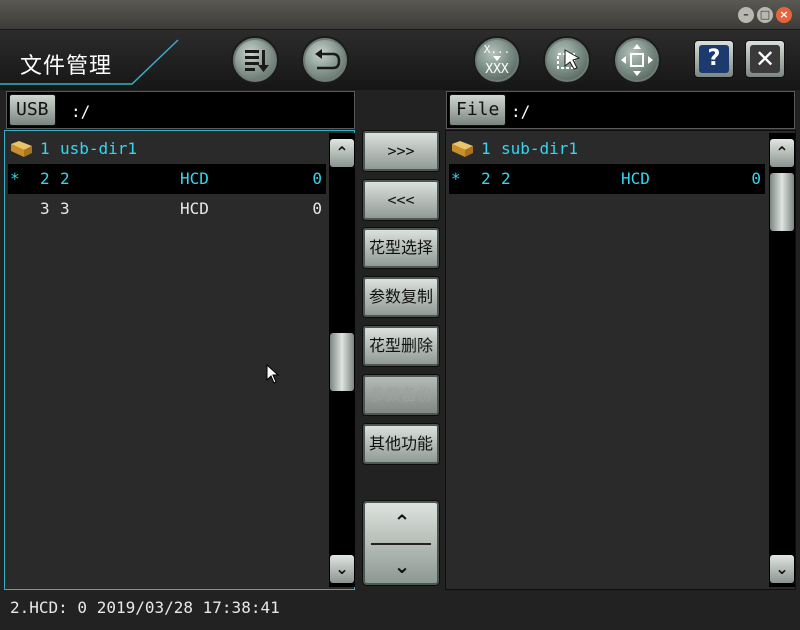 Image resolution: width=800 pixels, height=630 pixels. What do you see at coordinates (401, 248) in the screenshot?
I see `pattern-select-button: 花型选择` at bounding box center [401, 248].